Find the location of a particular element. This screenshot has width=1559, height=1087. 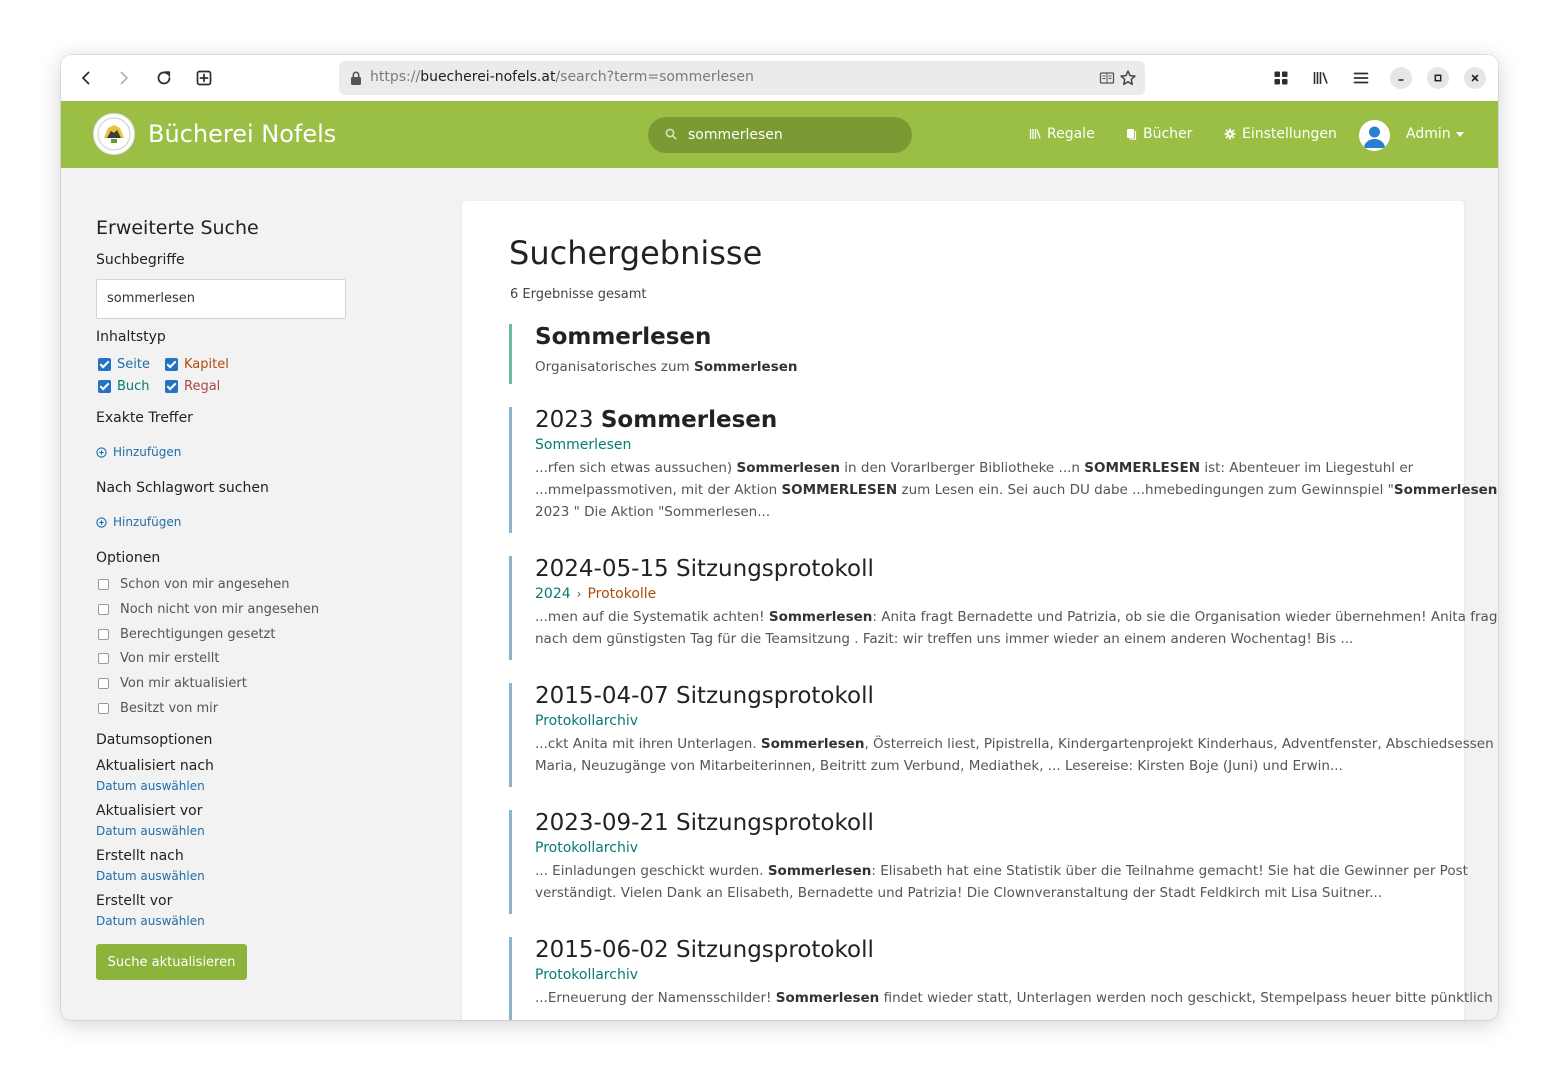

result-title: Sommerlesen is located at coordinates (972, 337).